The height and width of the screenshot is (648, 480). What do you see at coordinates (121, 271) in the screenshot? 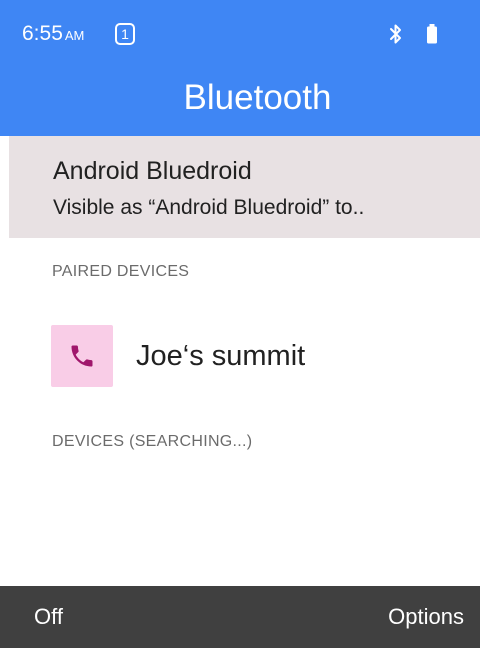
I see `paired-devices-header: PAIRED DEVICES` at bounding box center [121, 271].